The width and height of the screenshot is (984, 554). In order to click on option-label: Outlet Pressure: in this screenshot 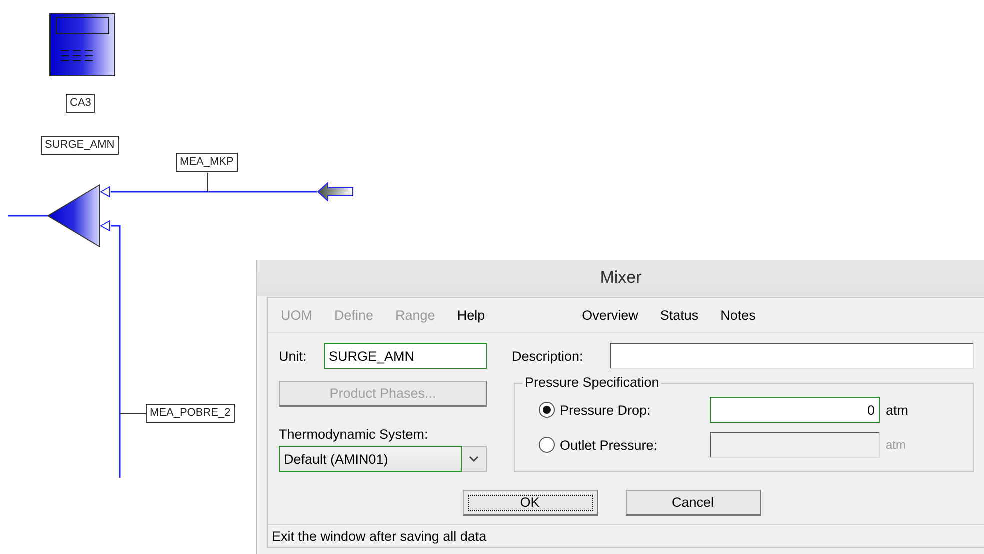, I will do `click(609, 445)`.